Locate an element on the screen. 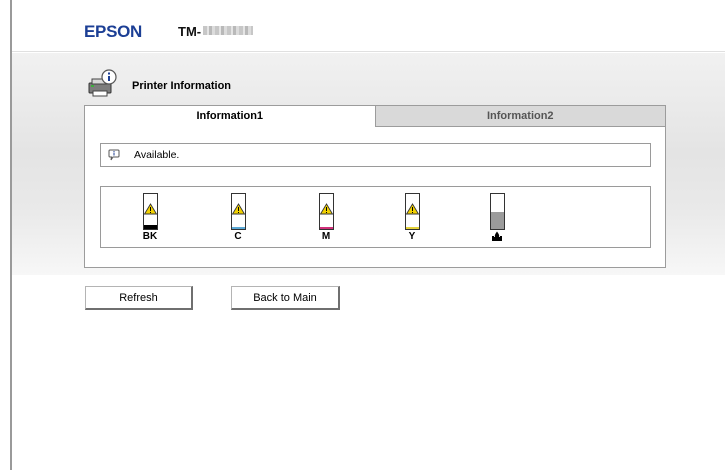 This screenshot has height=470, width=725. page-title-row: Printer Information is located at coordinates (158, 83).